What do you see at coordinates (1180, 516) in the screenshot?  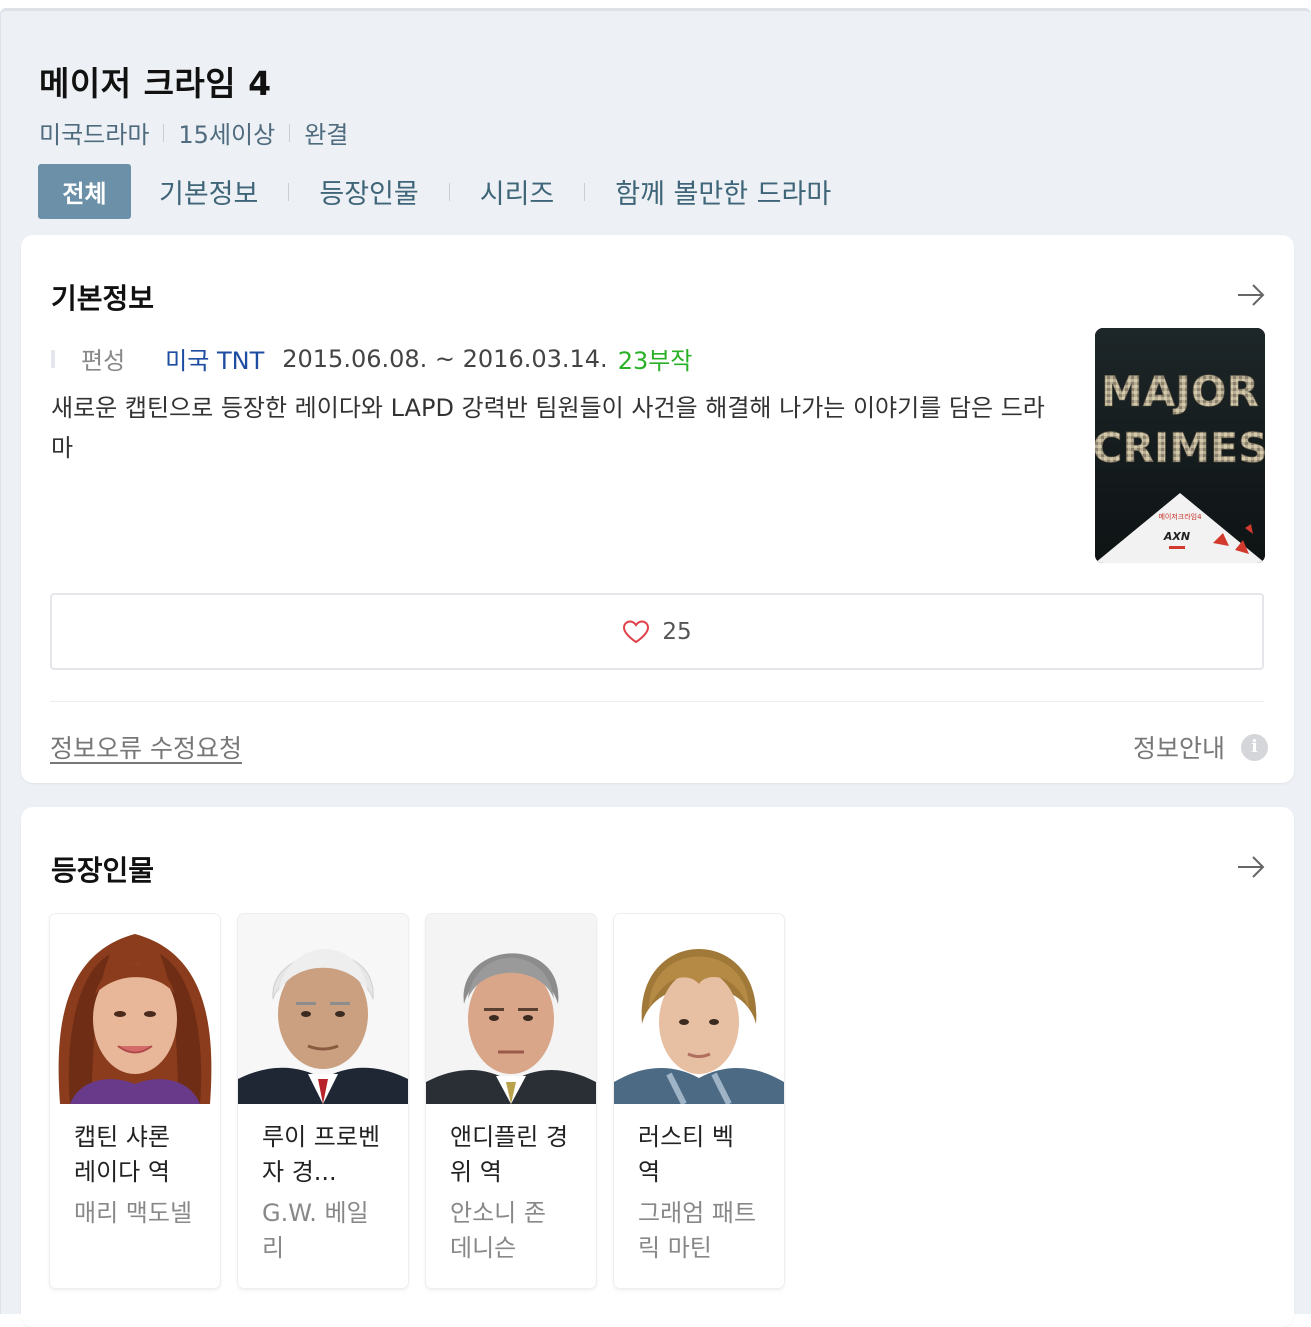 I see `poster-caption: 메이저크라임4` at bounding box center [1180, 516].